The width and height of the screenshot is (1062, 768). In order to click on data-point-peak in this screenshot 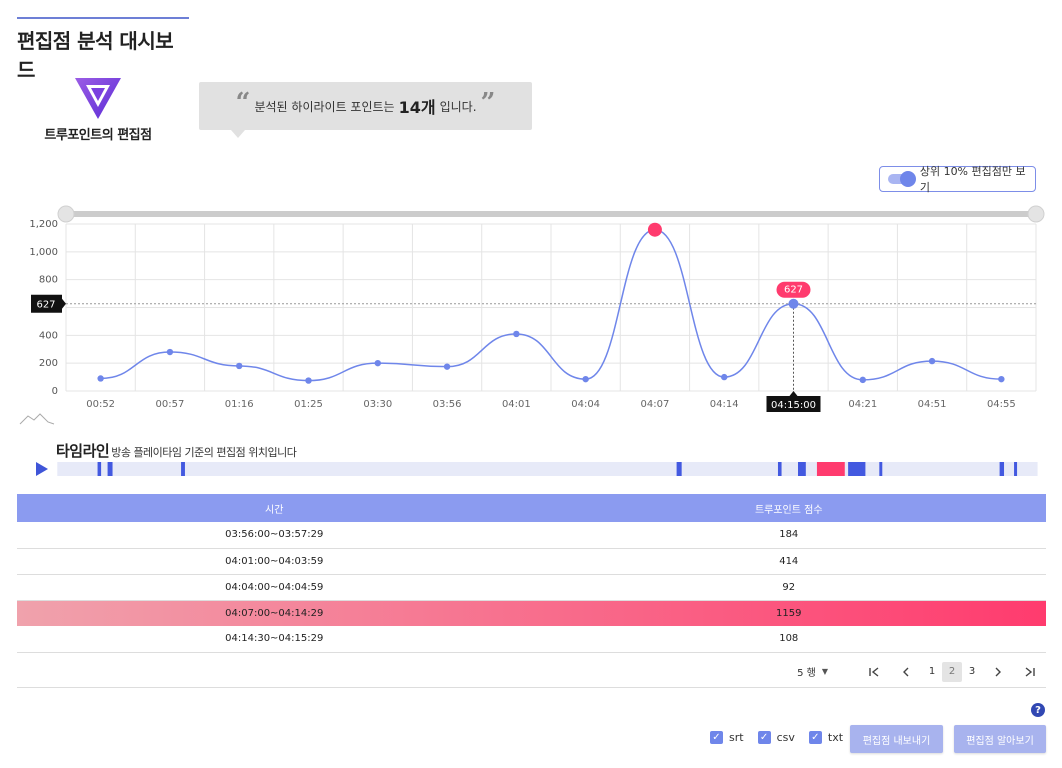, I will do `click(654, 229)`.